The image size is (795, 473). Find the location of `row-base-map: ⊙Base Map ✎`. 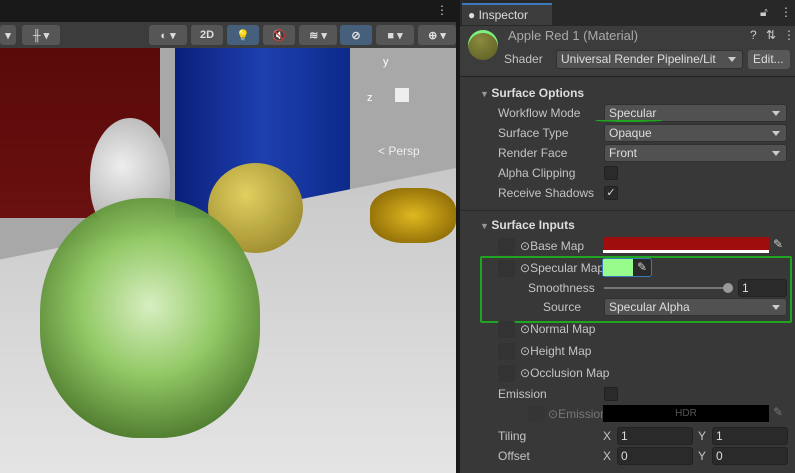

row-base-map: ⊙Base Map ✎ is located at coordinates (627, 246).